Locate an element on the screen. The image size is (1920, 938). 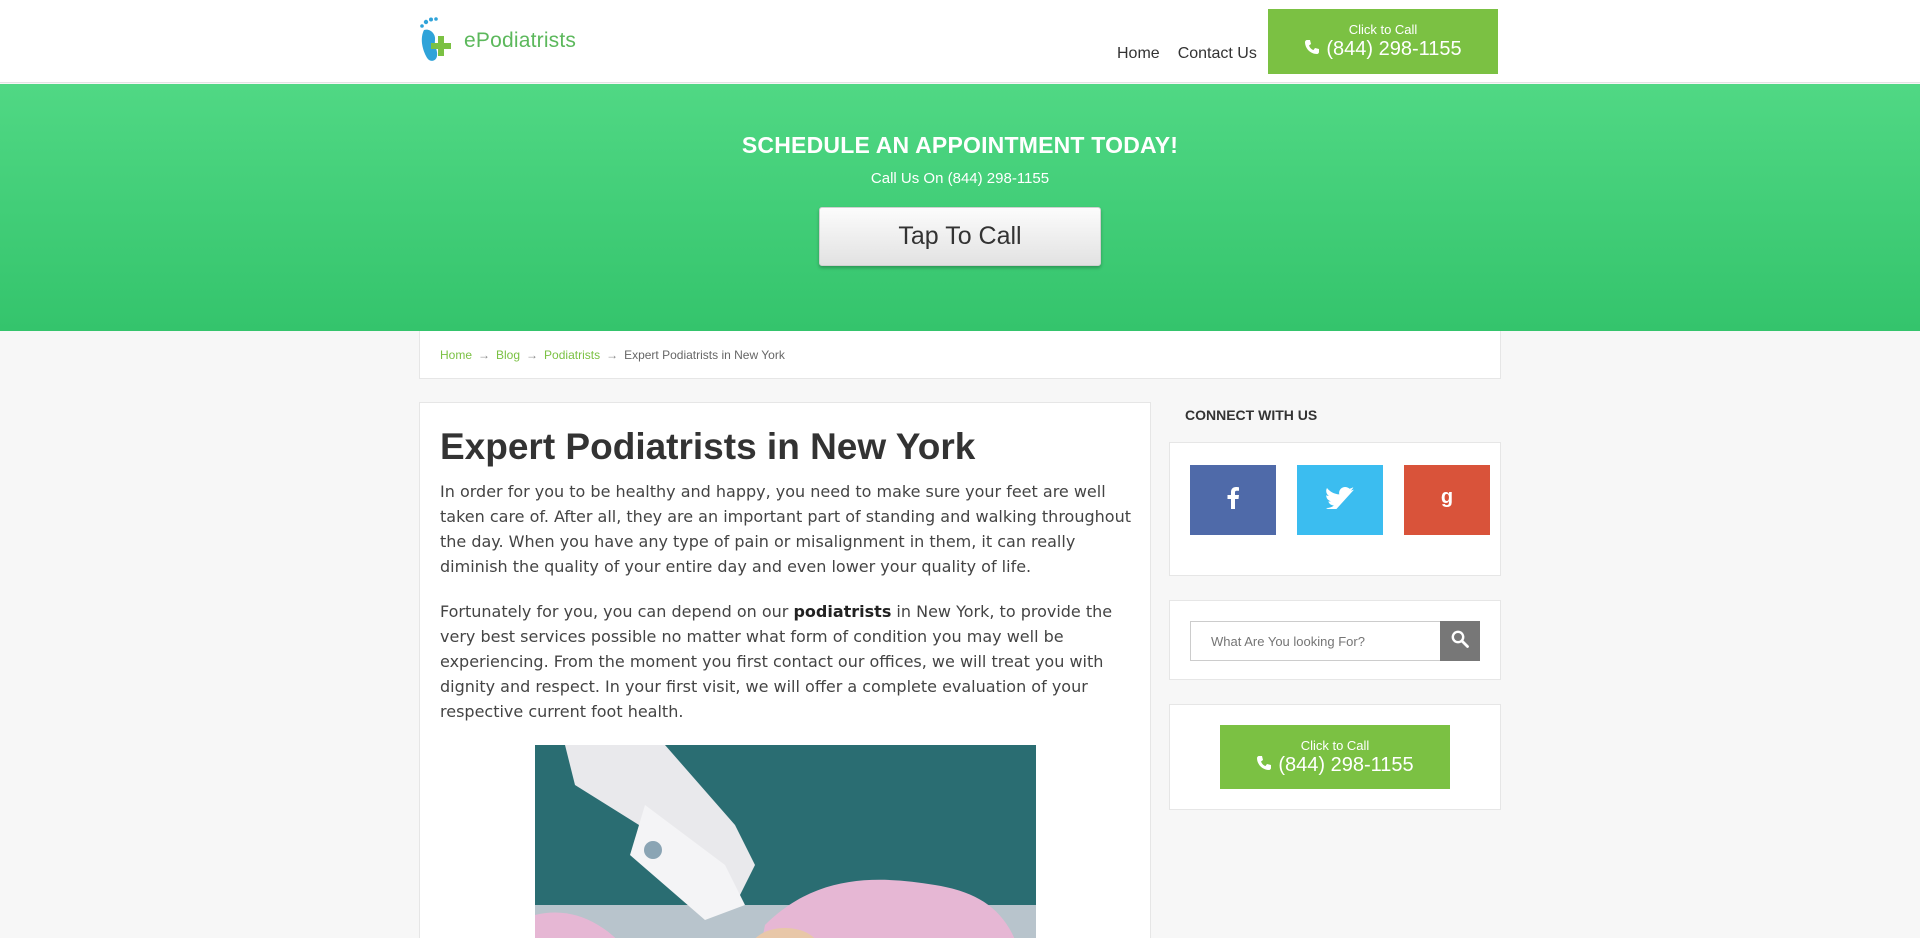
connect-title: CONNECT WITH US is located at coordinates (1251, 415).